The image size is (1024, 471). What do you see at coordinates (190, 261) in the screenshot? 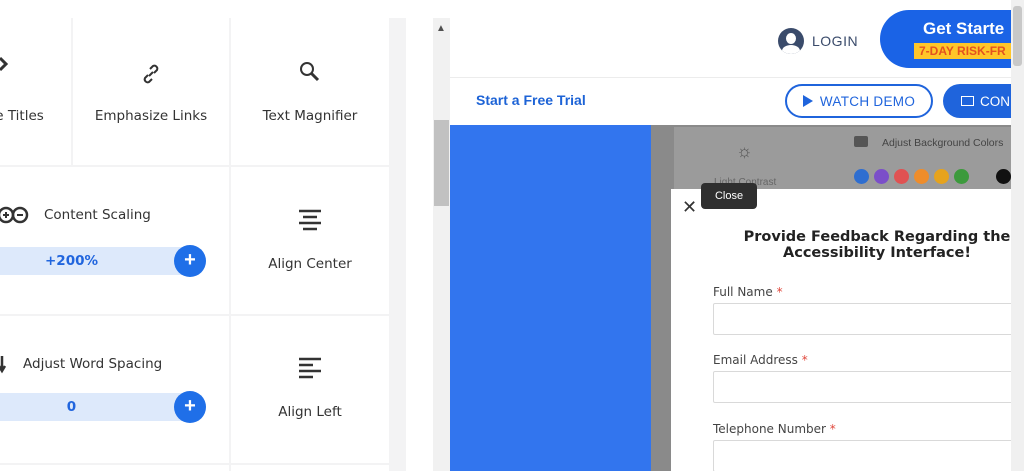
I see `increase-scaling-button: +` at bounding box center [190, 261].